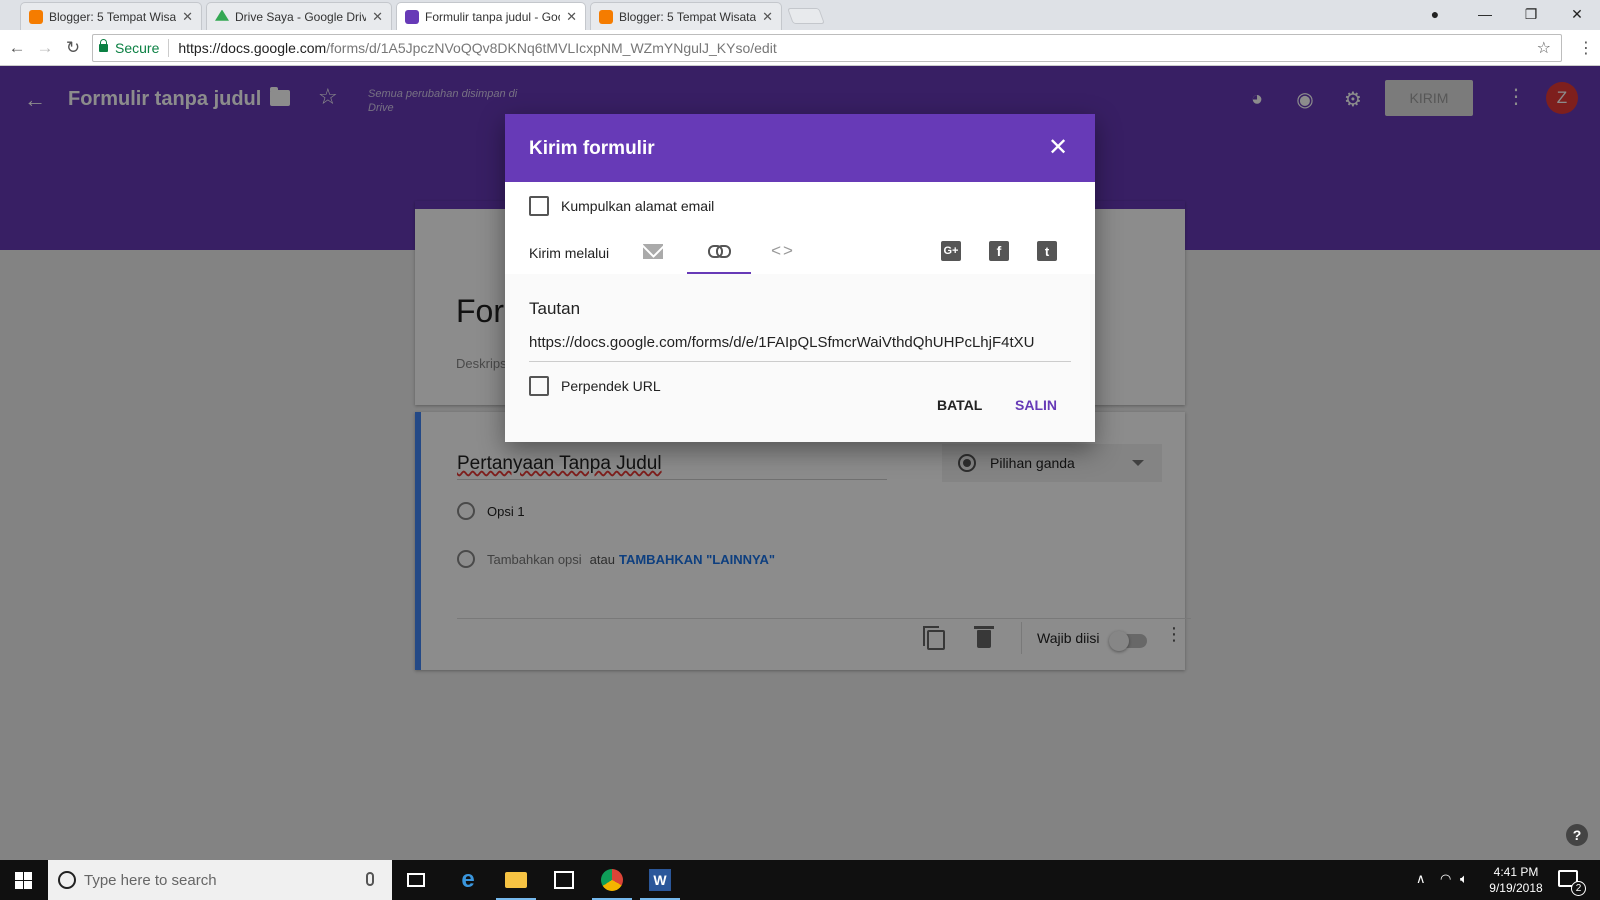  I want to click on close-window-icon: ✕, so click(1577, 14).